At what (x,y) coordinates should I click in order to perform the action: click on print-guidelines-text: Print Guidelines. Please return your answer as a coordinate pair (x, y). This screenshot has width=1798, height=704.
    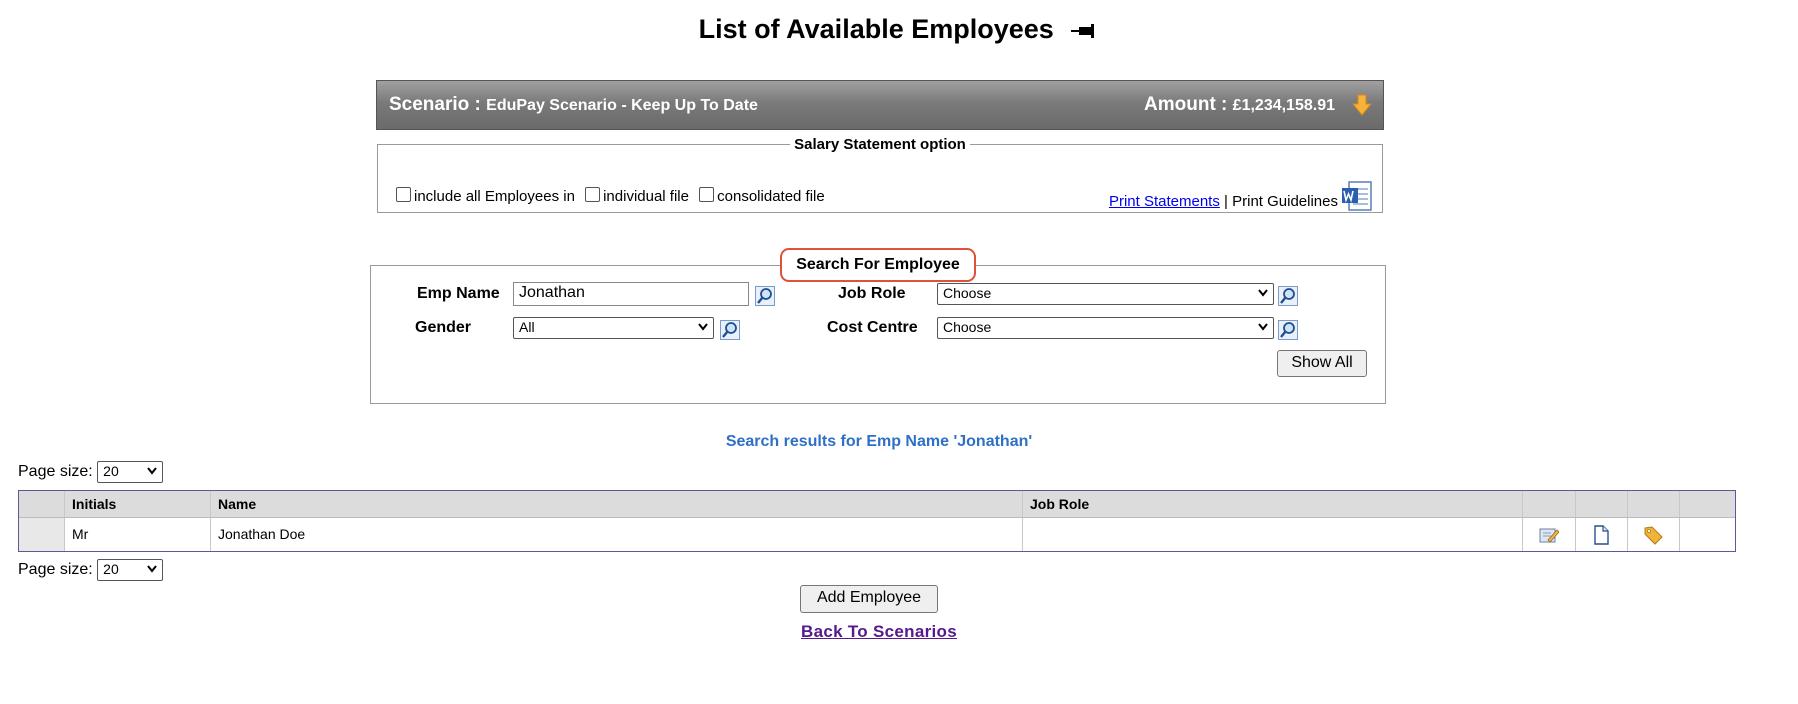
    Looking at the image, I should click on (1285, 201).